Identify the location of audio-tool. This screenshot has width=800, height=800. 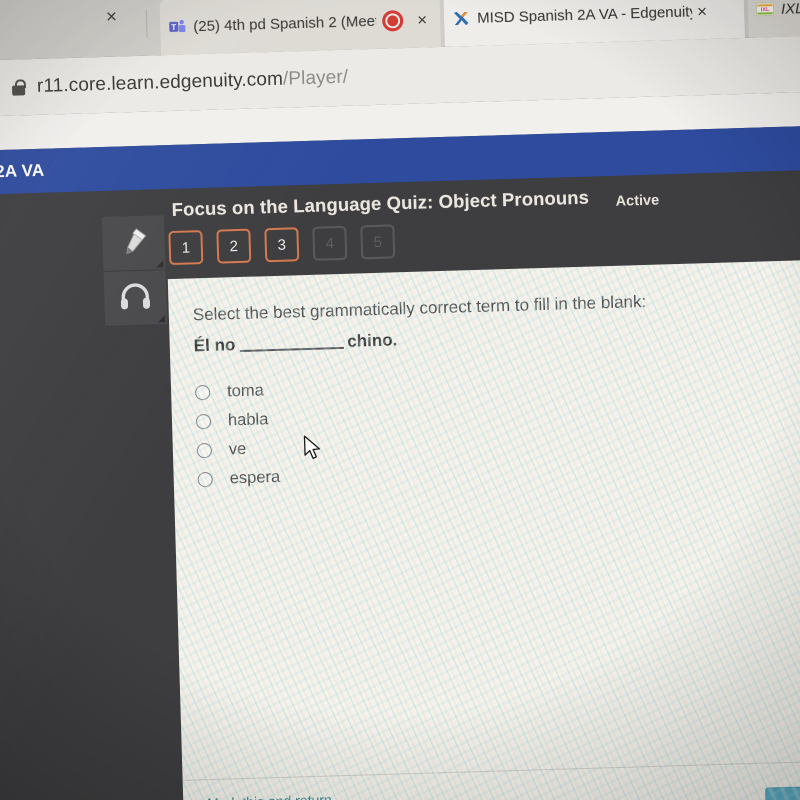
(135, 299).